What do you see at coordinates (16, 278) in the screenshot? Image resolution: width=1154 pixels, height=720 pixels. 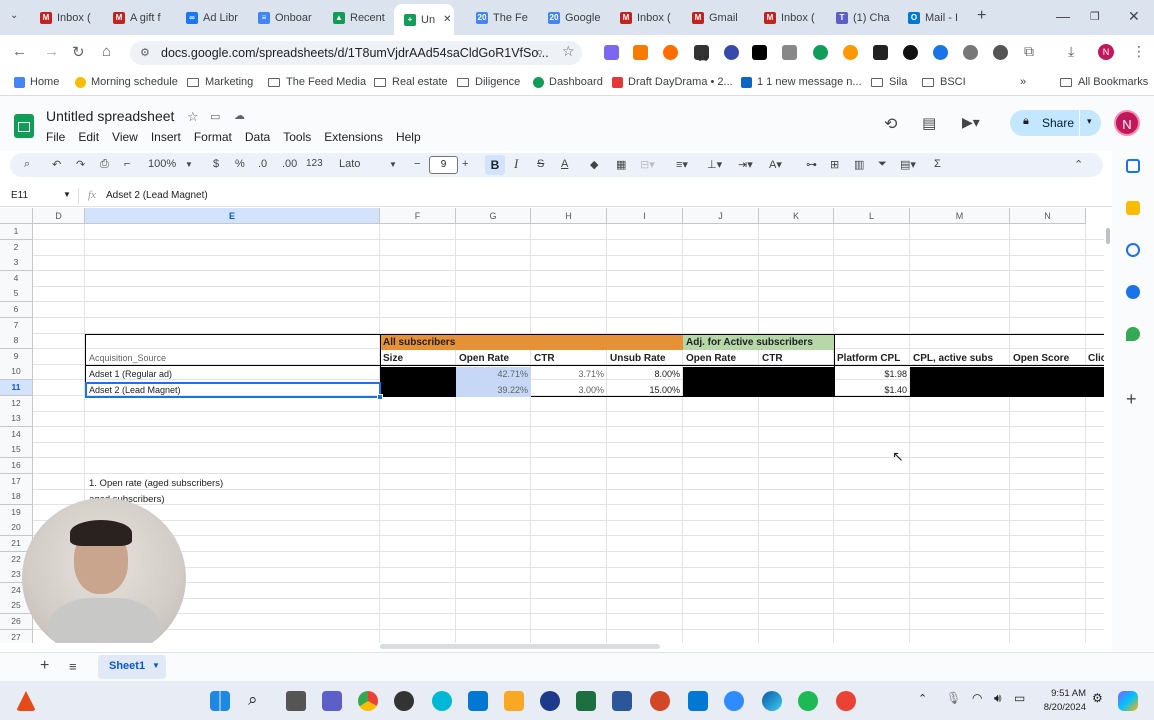 I see `row-header: 4` at bounding box center [16, 278].